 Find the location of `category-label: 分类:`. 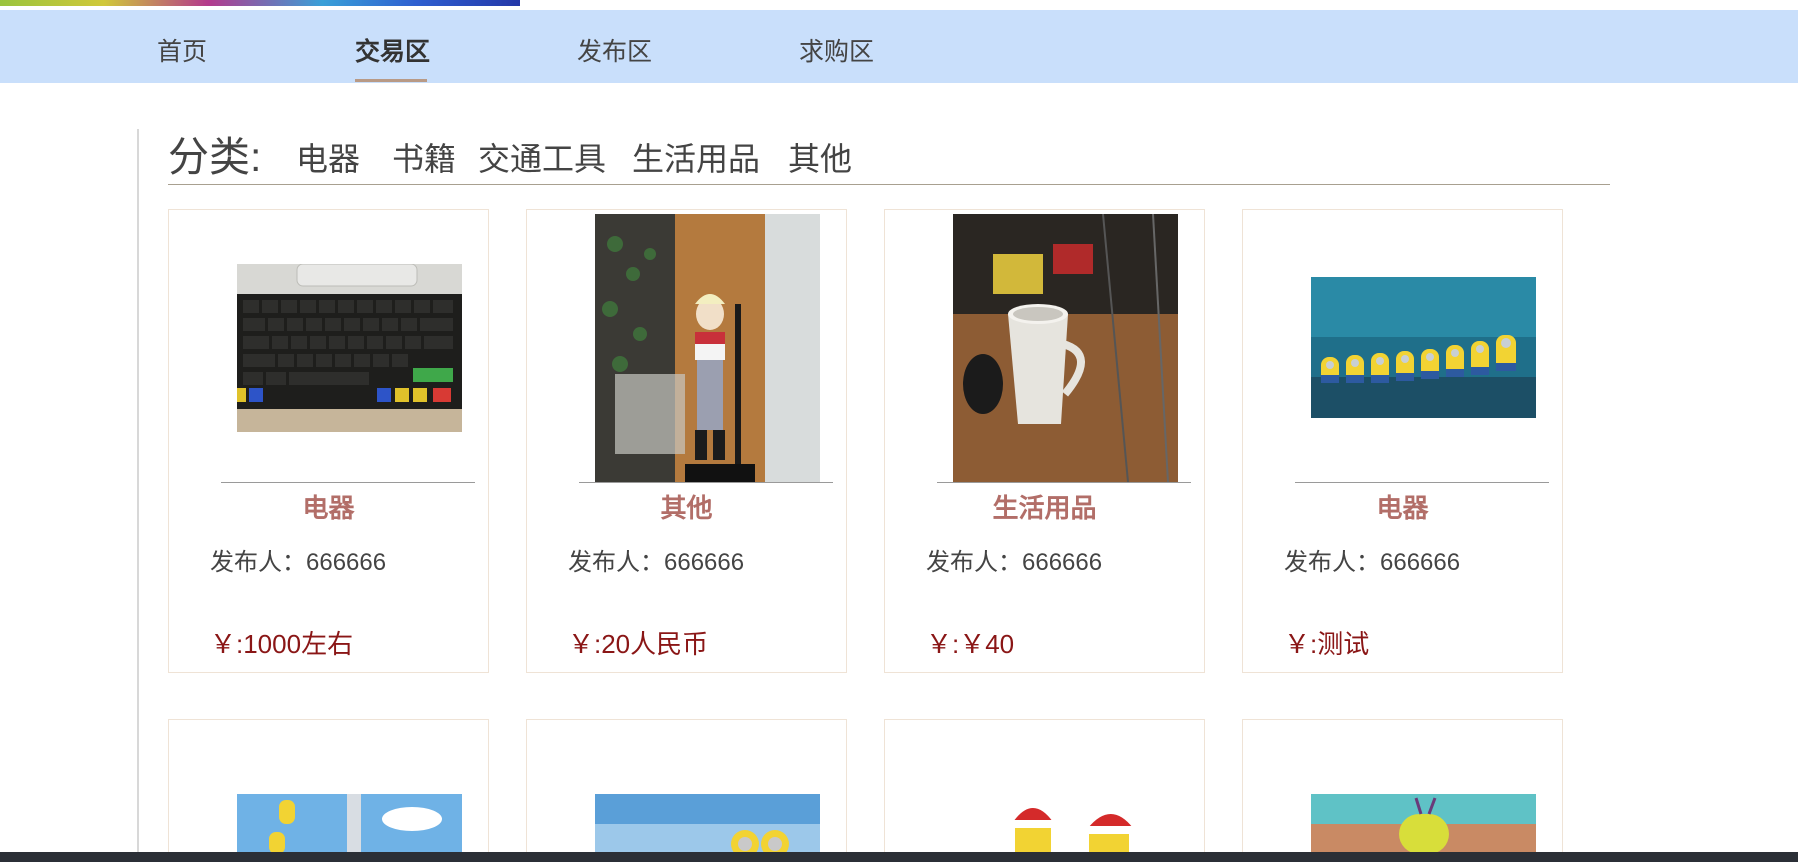

category-label: 分类: is located at coordinates (215, 157).